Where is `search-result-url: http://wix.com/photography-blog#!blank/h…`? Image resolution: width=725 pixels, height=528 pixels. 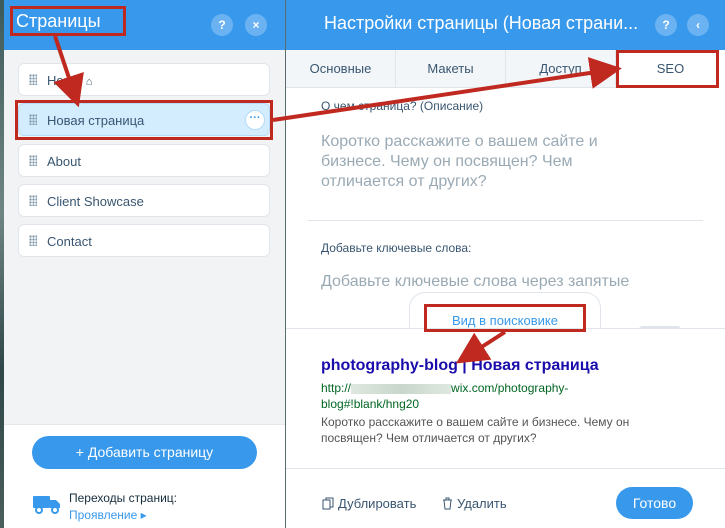
search-result-url: http://wix.com/photography-blog#!blank/h… is located at coordinates (466, 396).